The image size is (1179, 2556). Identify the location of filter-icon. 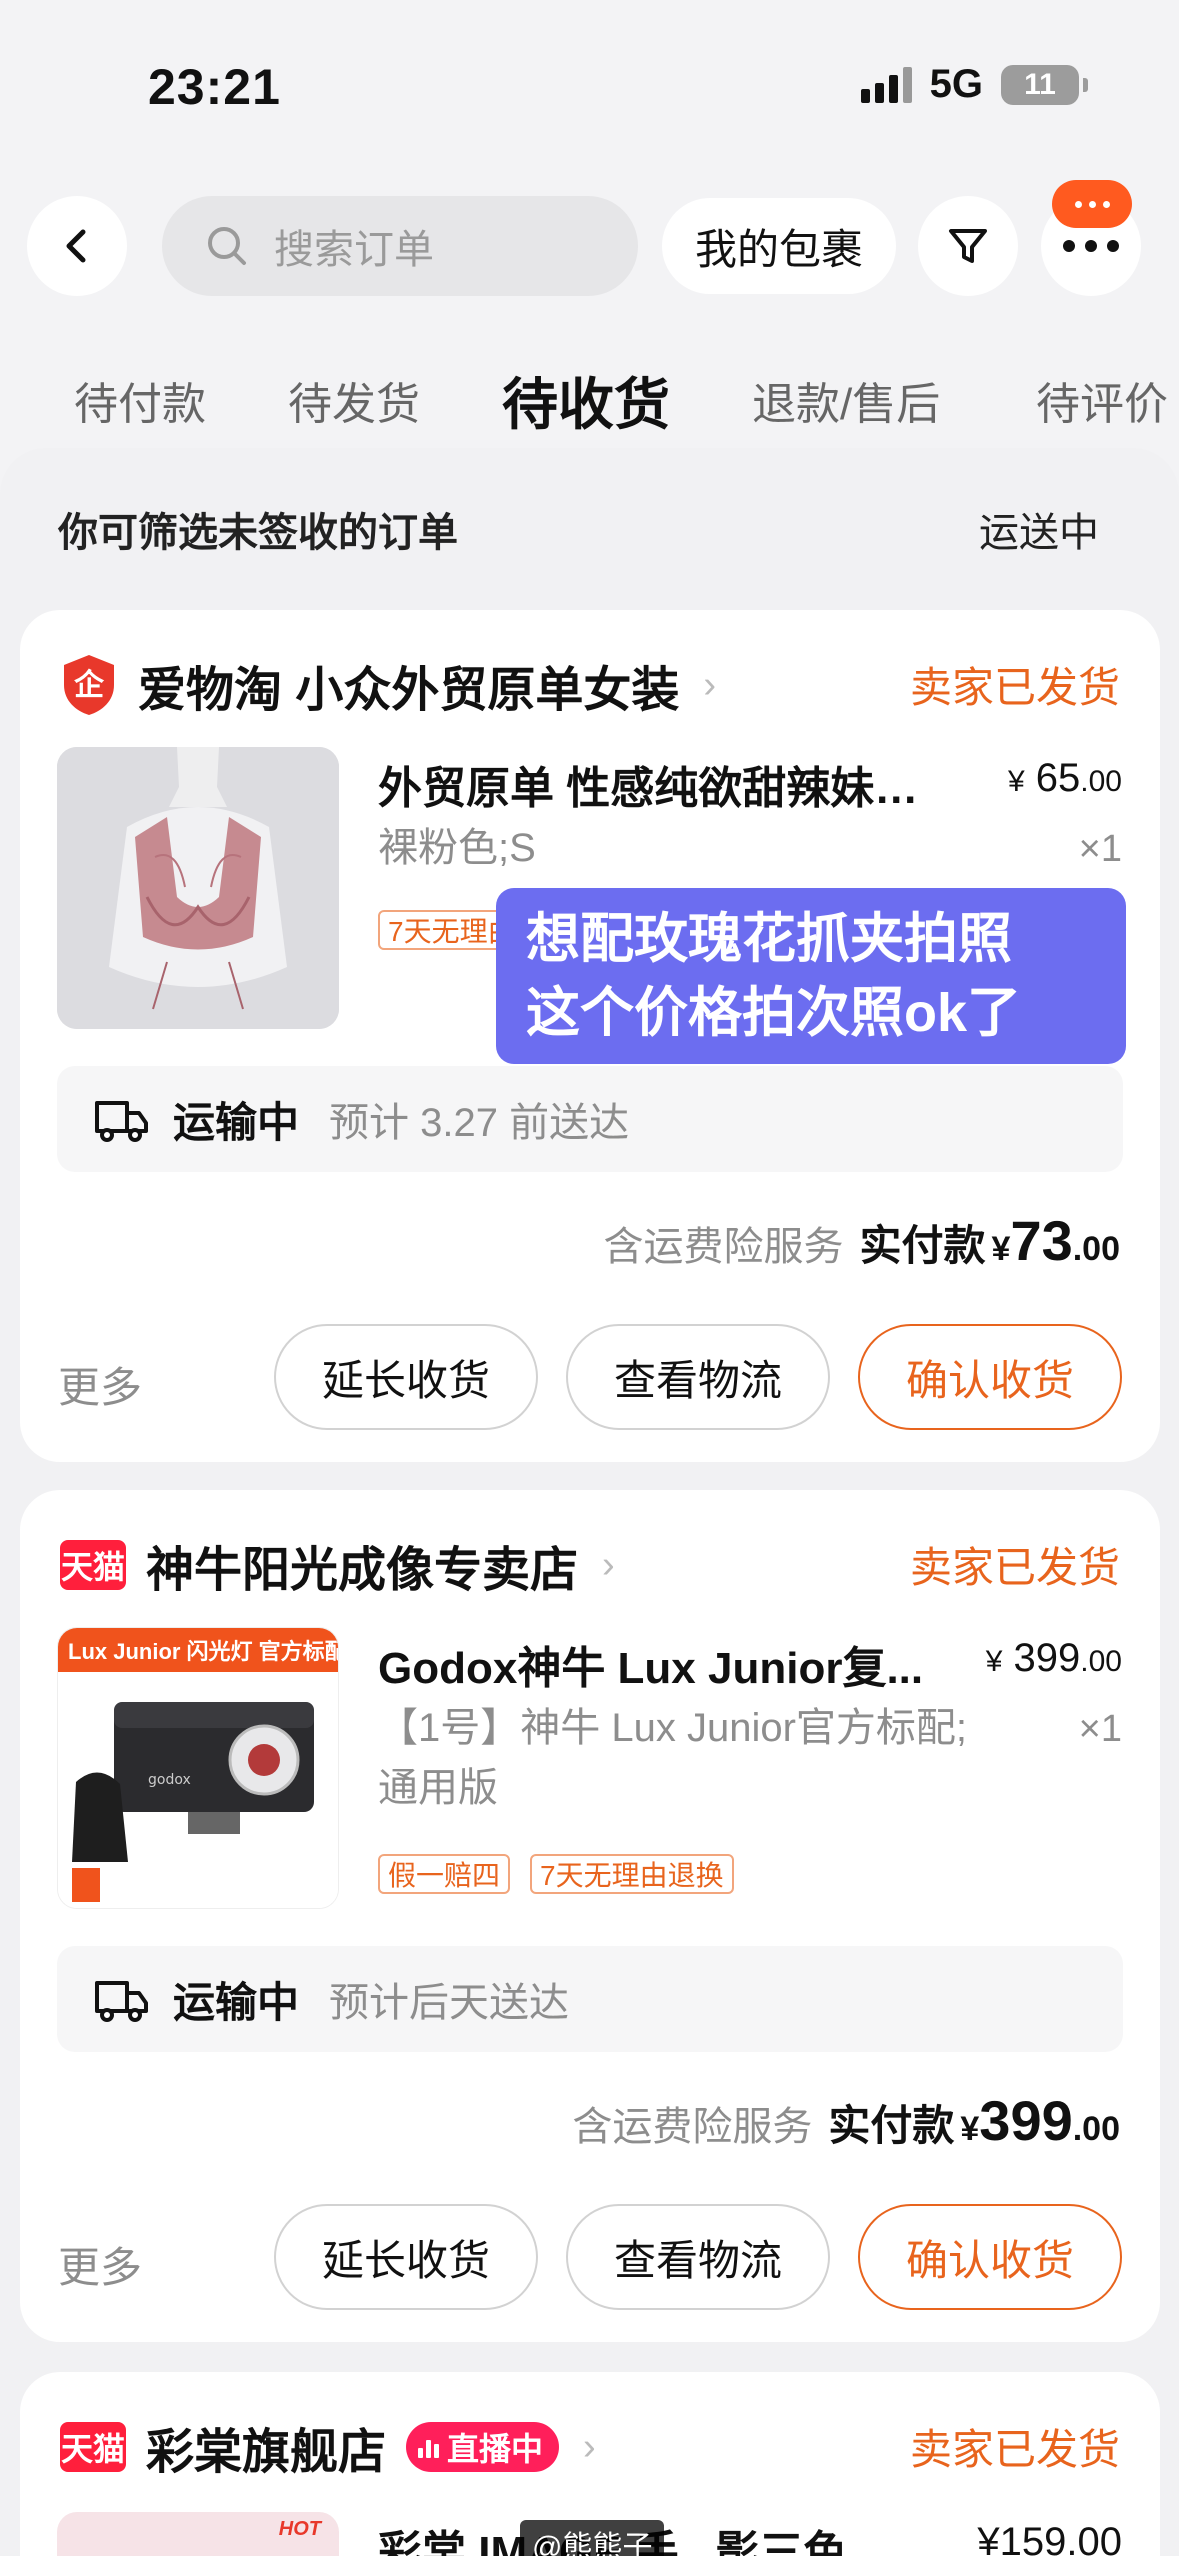
(968, 246).